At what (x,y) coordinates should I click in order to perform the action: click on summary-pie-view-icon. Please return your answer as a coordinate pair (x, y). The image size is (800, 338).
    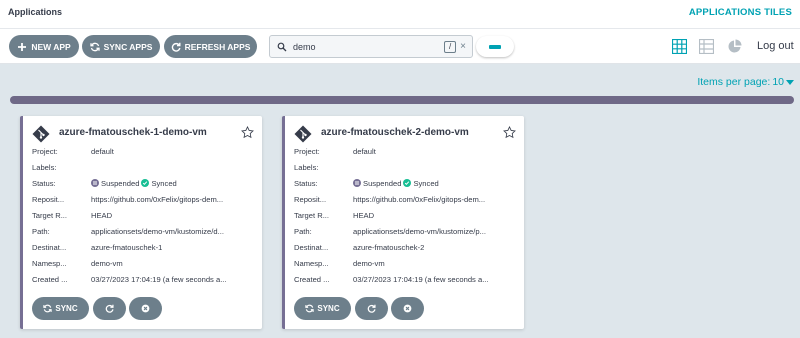
    Looking at the image, I should click on (734, 46).